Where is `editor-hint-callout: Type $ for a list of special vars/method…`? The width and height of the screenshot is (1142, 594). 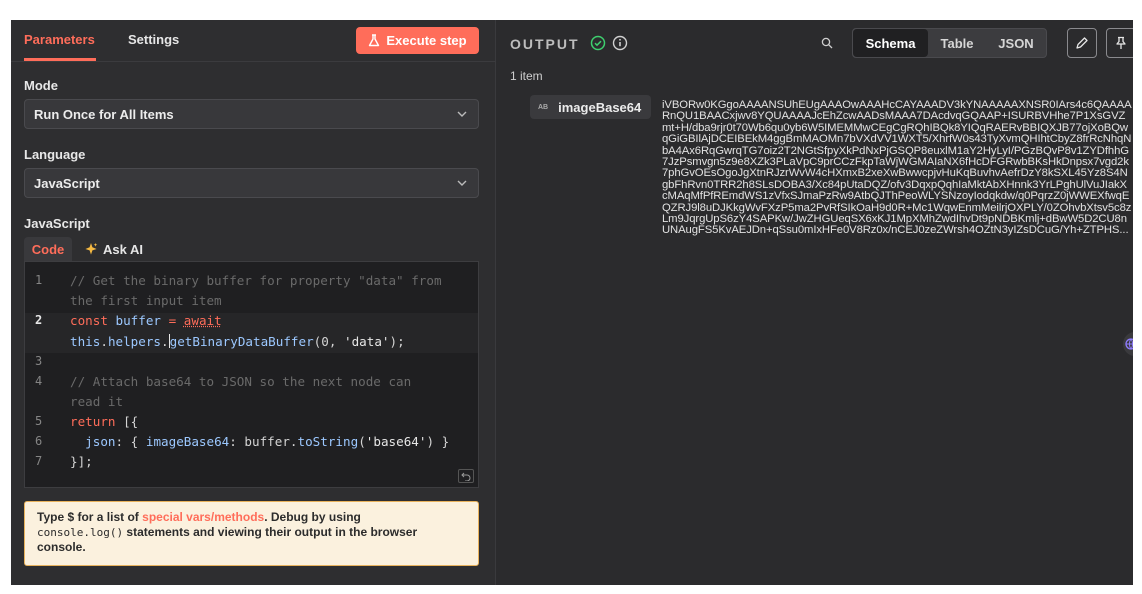 editor-hint-callout: Type $ for a list of special vars/method… is located at coordinates (251, 533).